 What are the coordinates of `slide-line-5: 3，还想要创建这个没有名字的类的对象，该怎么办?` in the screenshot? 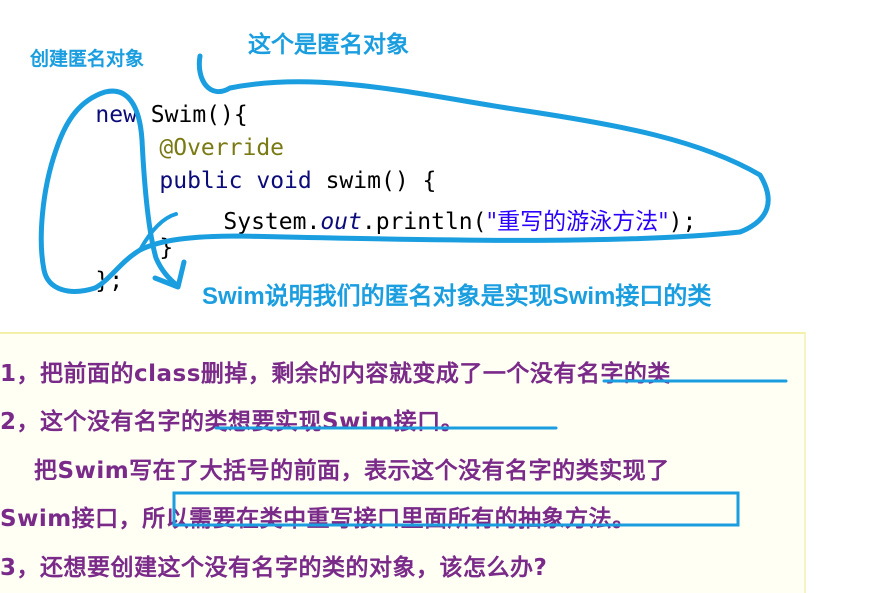 It's located at (274, 568).